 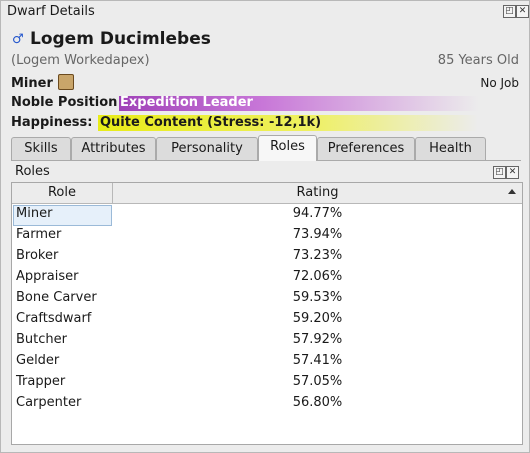 I want to click on rating-cell: 57.92%, so click(x=317, y=339).